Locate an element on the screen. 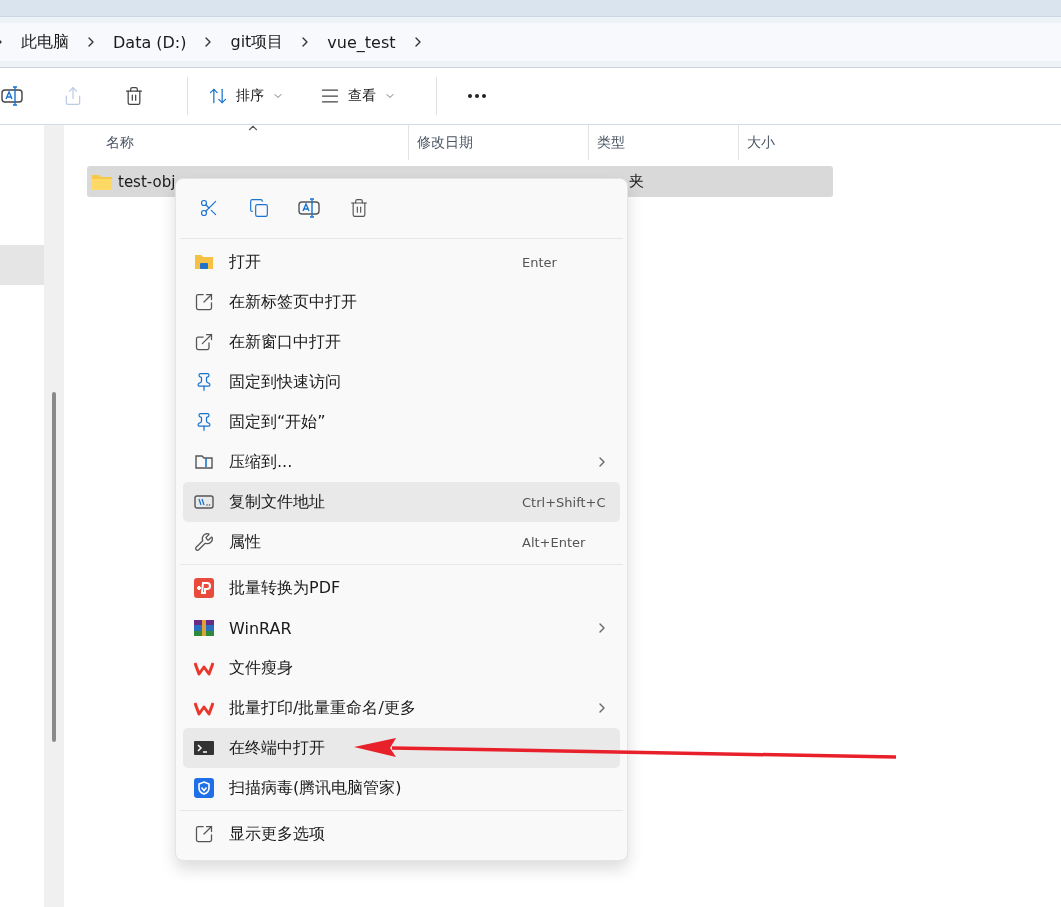  column-header: 名称 is located at coordinates (247, 142).